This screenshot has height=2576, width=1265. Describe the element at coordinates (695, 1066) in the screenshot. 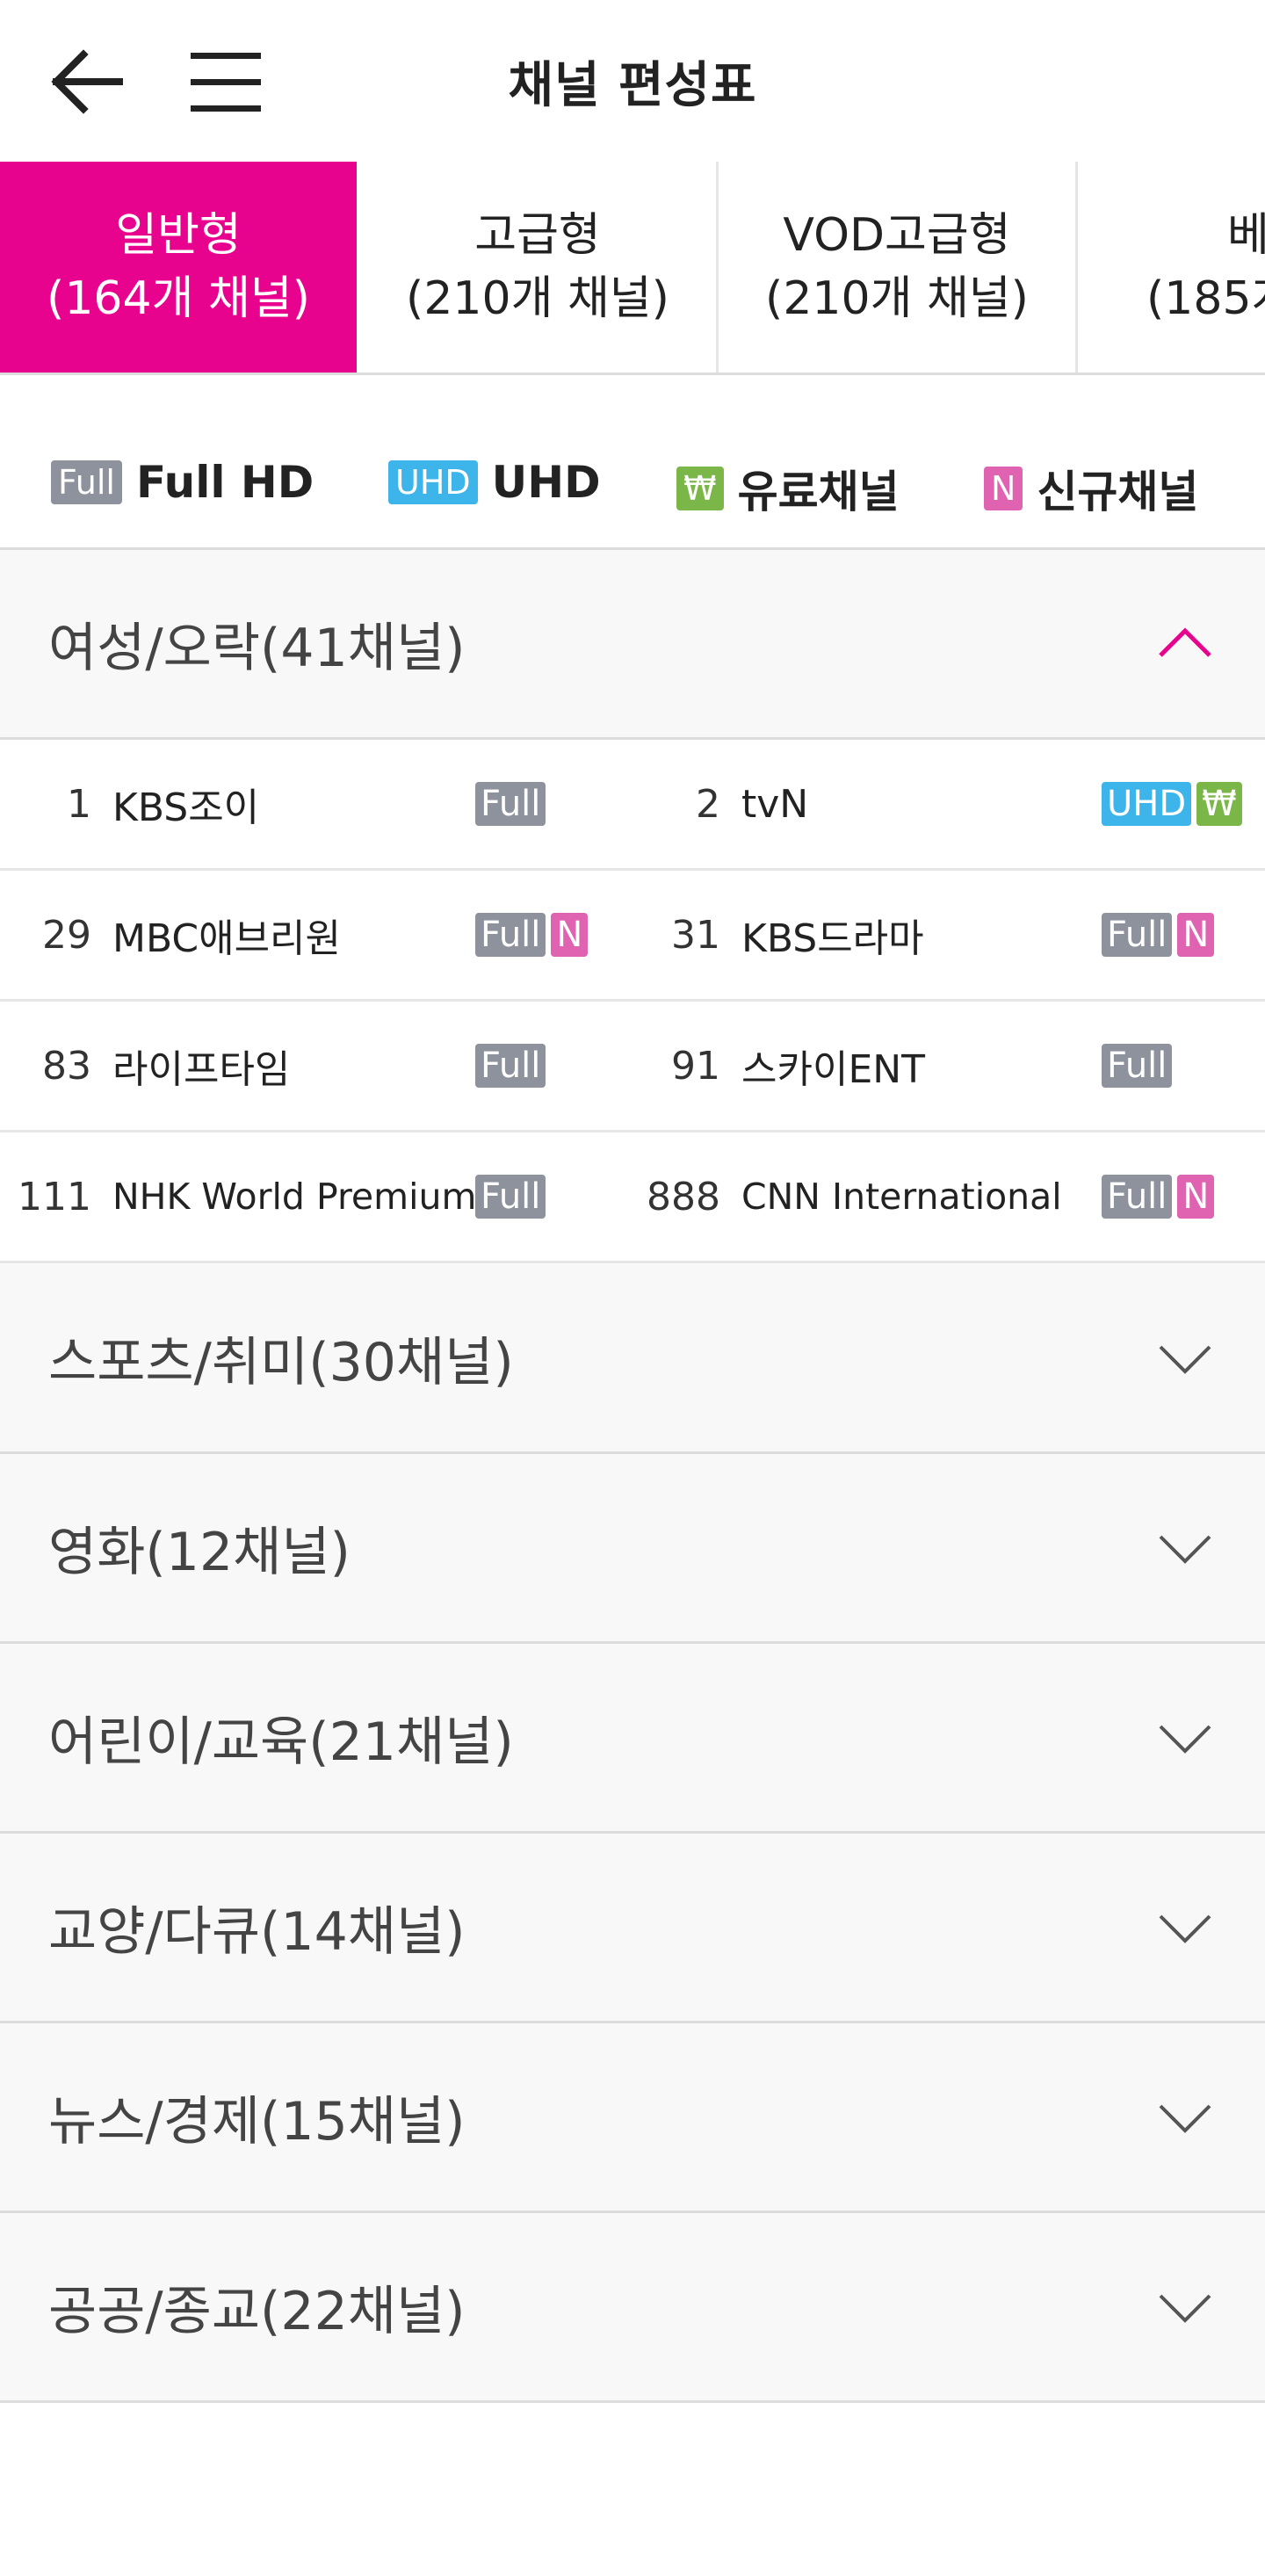

I see `channel-number: 91` at that location.